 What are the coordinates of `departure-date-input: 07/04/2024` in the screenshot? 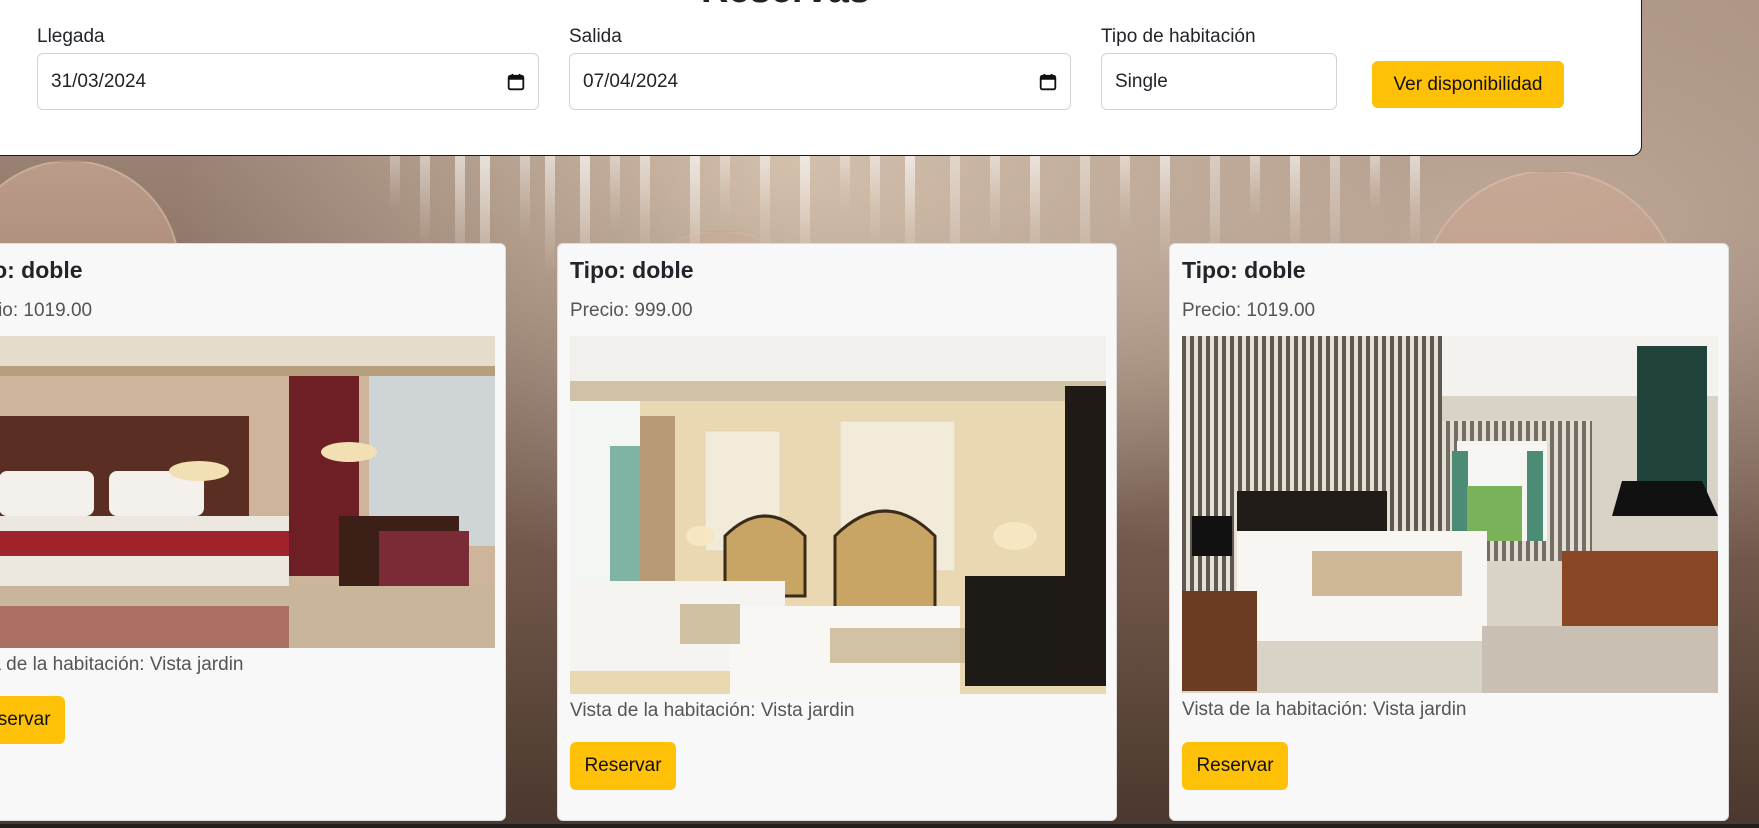 It's located at (820, 81).